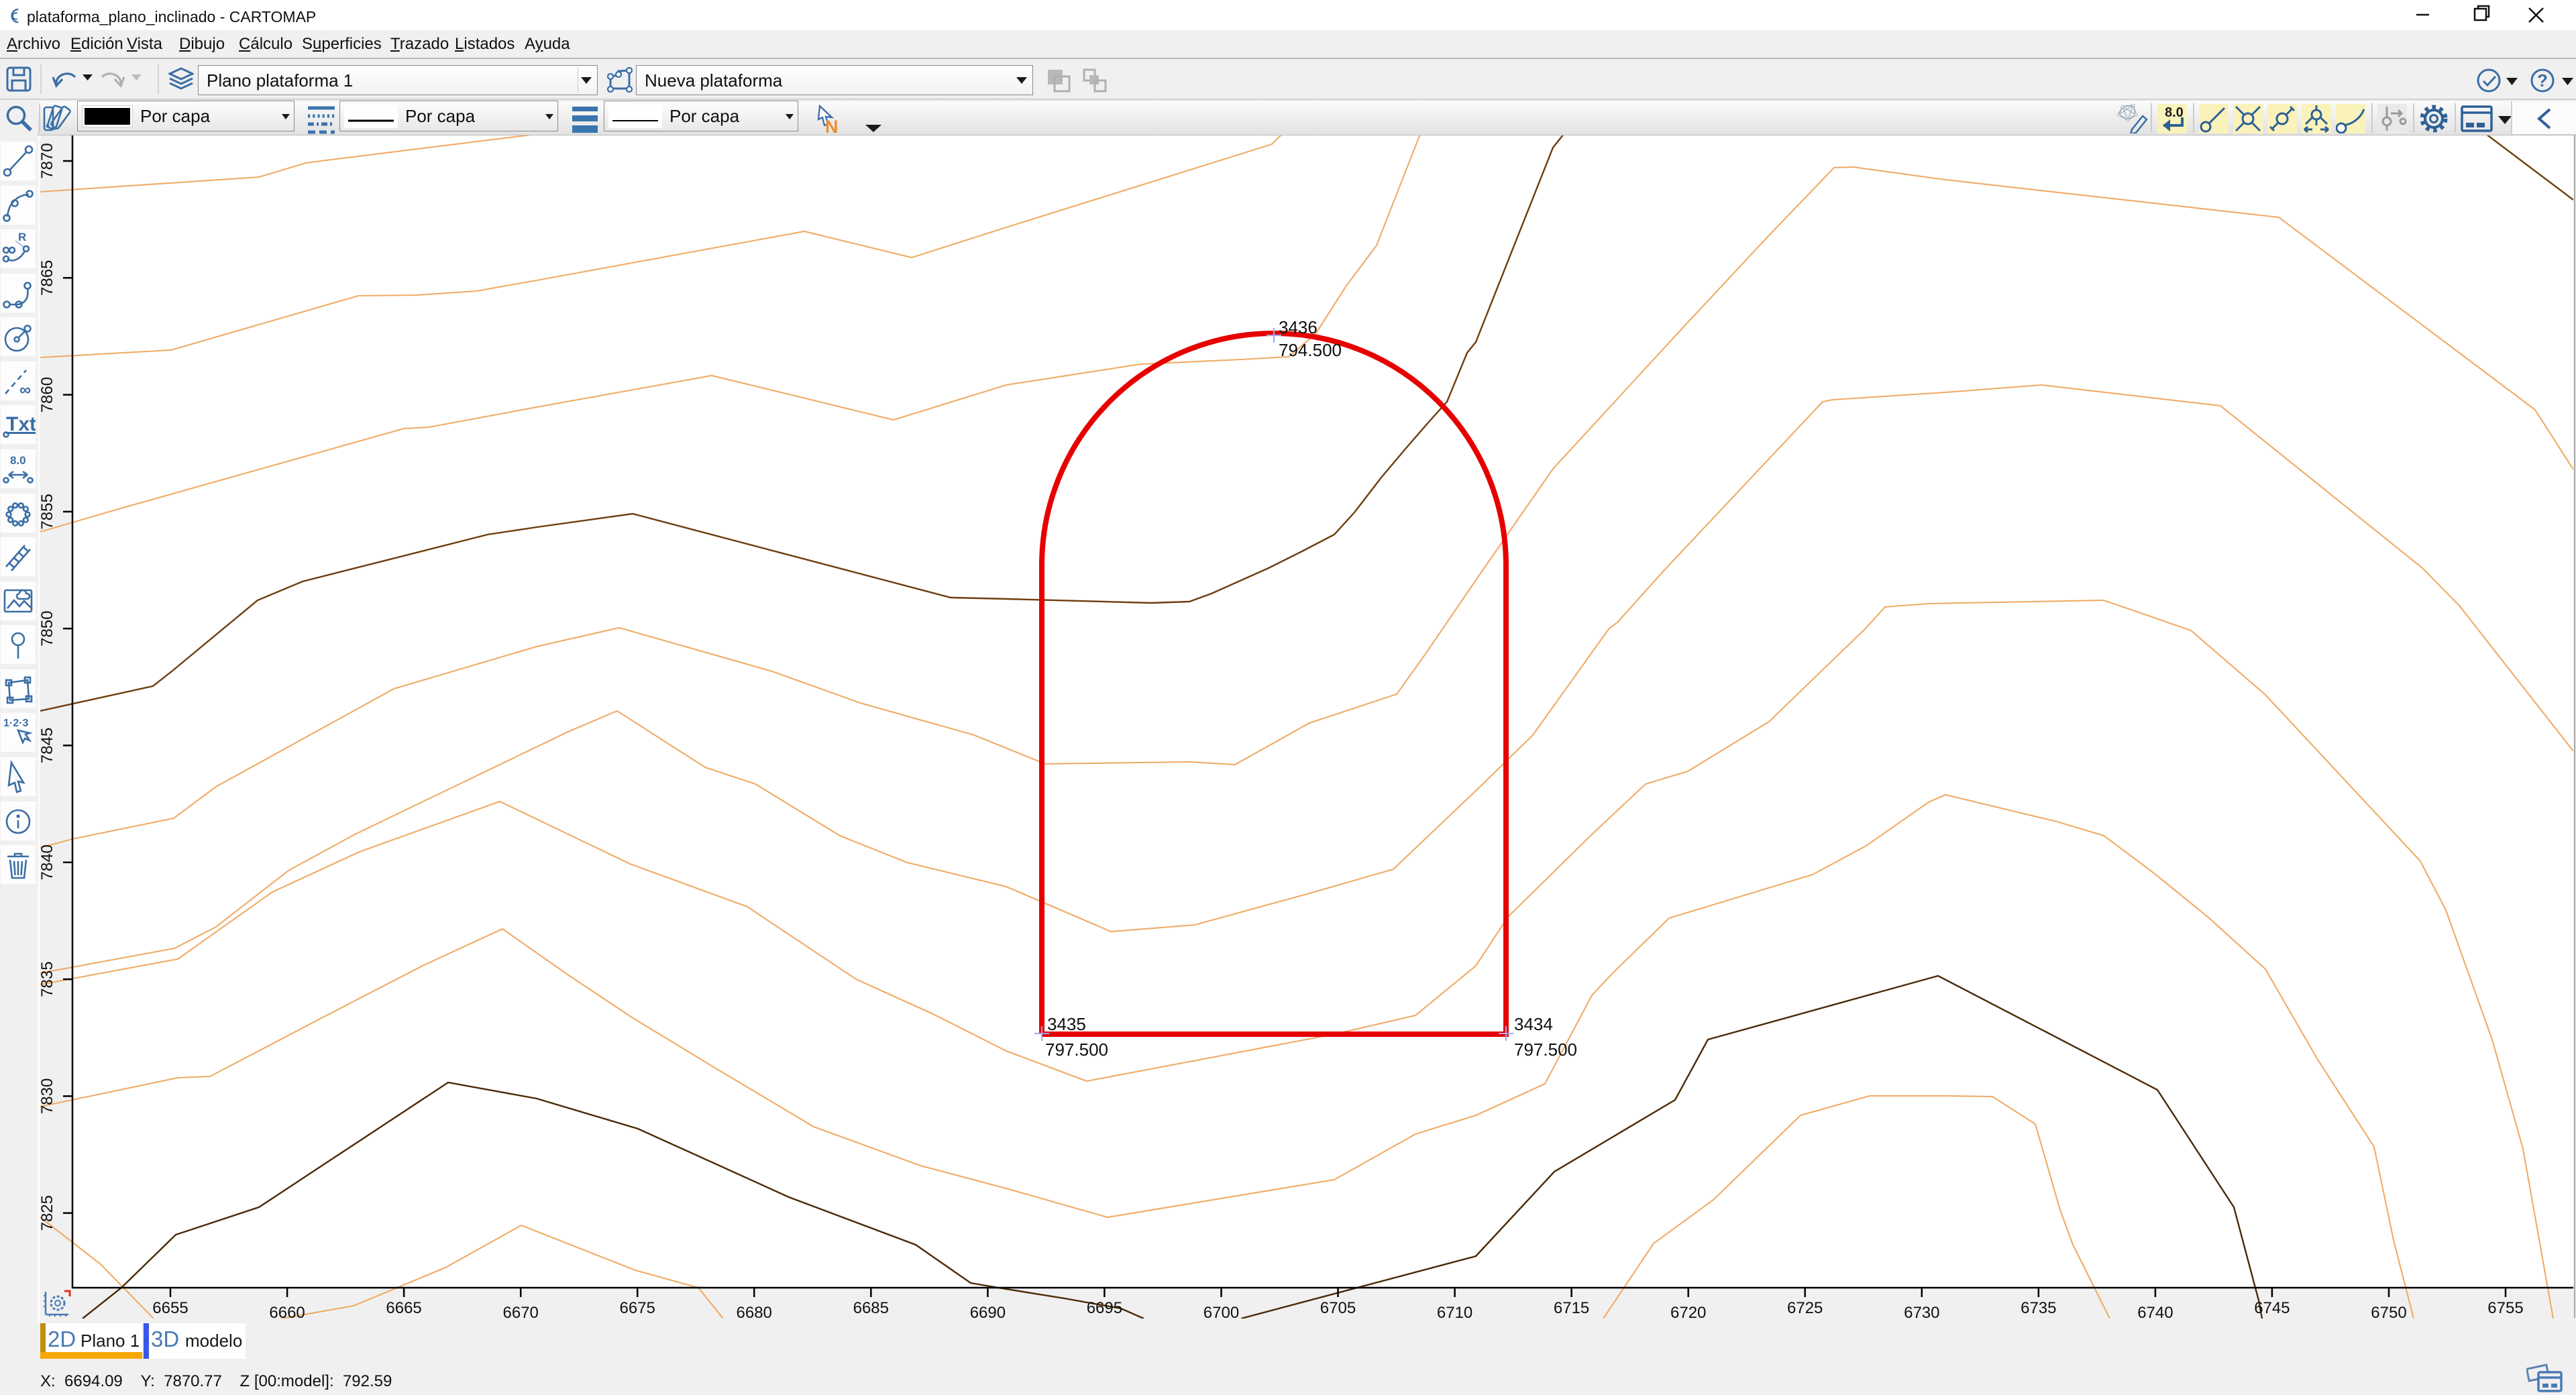  I want to click on svg-text: 6750, so click(2388, 1312).